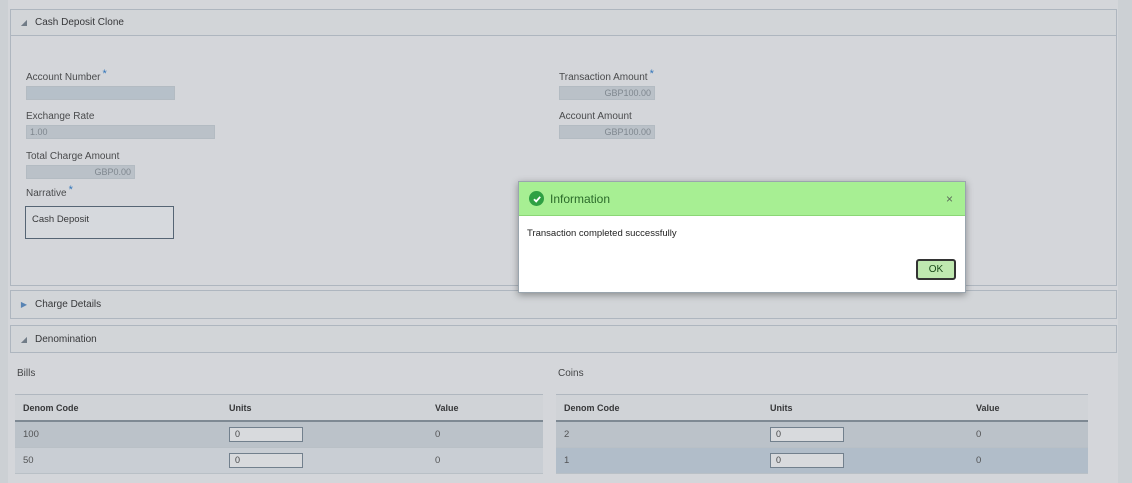 Image resolution: width=1132 pixels, height=483 pixels. I want to click on dialog-title: Information, so click(580, 198).